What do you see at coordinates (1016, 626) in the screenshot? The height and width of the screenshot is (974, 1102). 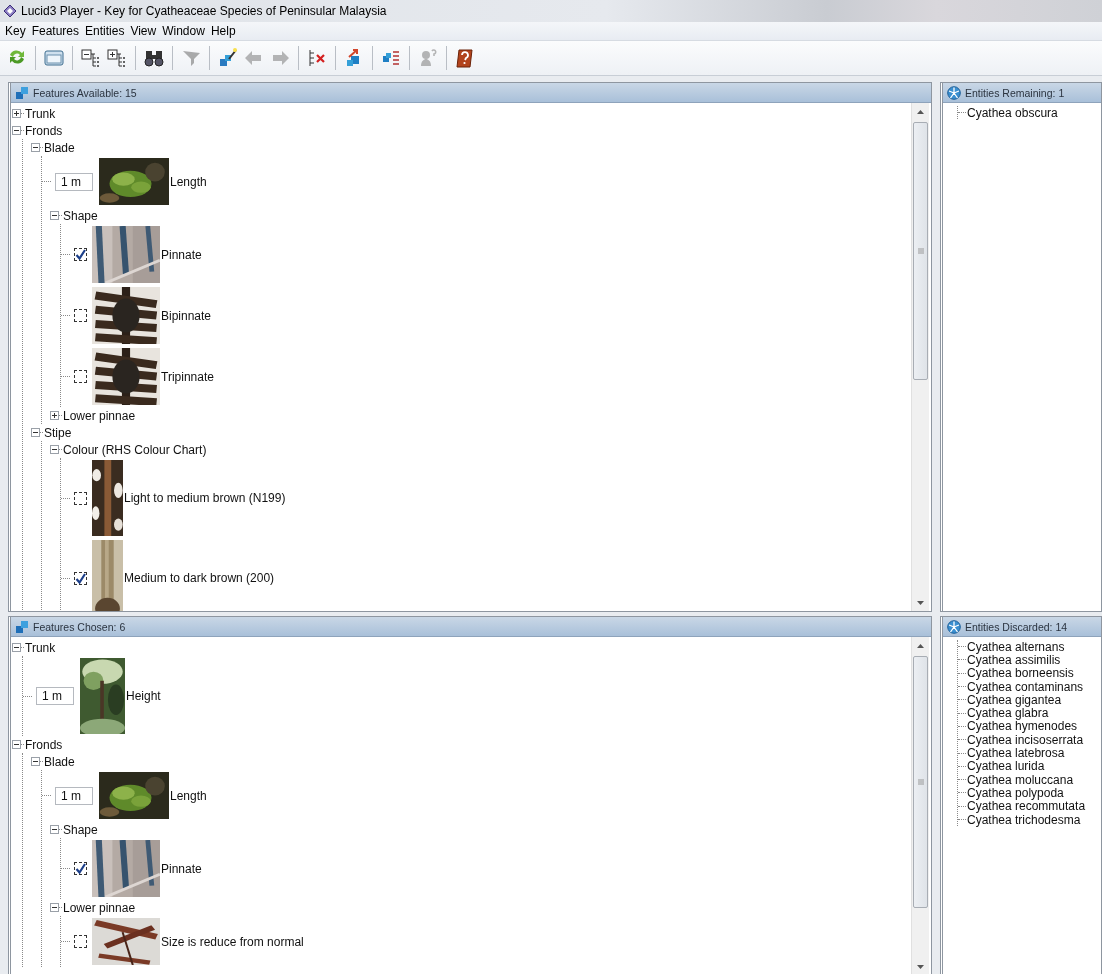 I see `panel-title: Entities Discarded: 14` at bounding box center [1016, 626].